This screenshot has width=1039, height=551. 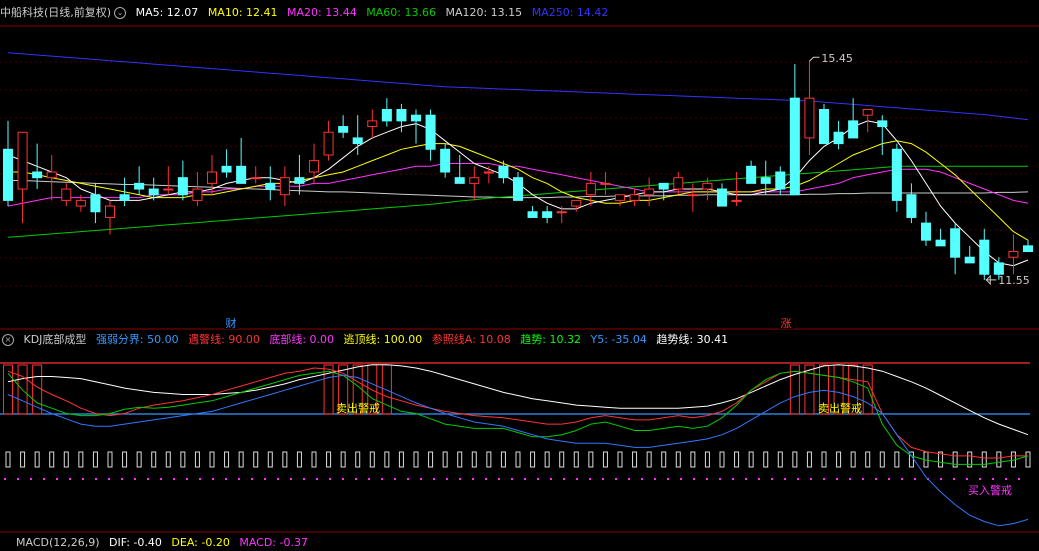 I want to click on event-cai-marker: 财, so click(x=231, y=323).